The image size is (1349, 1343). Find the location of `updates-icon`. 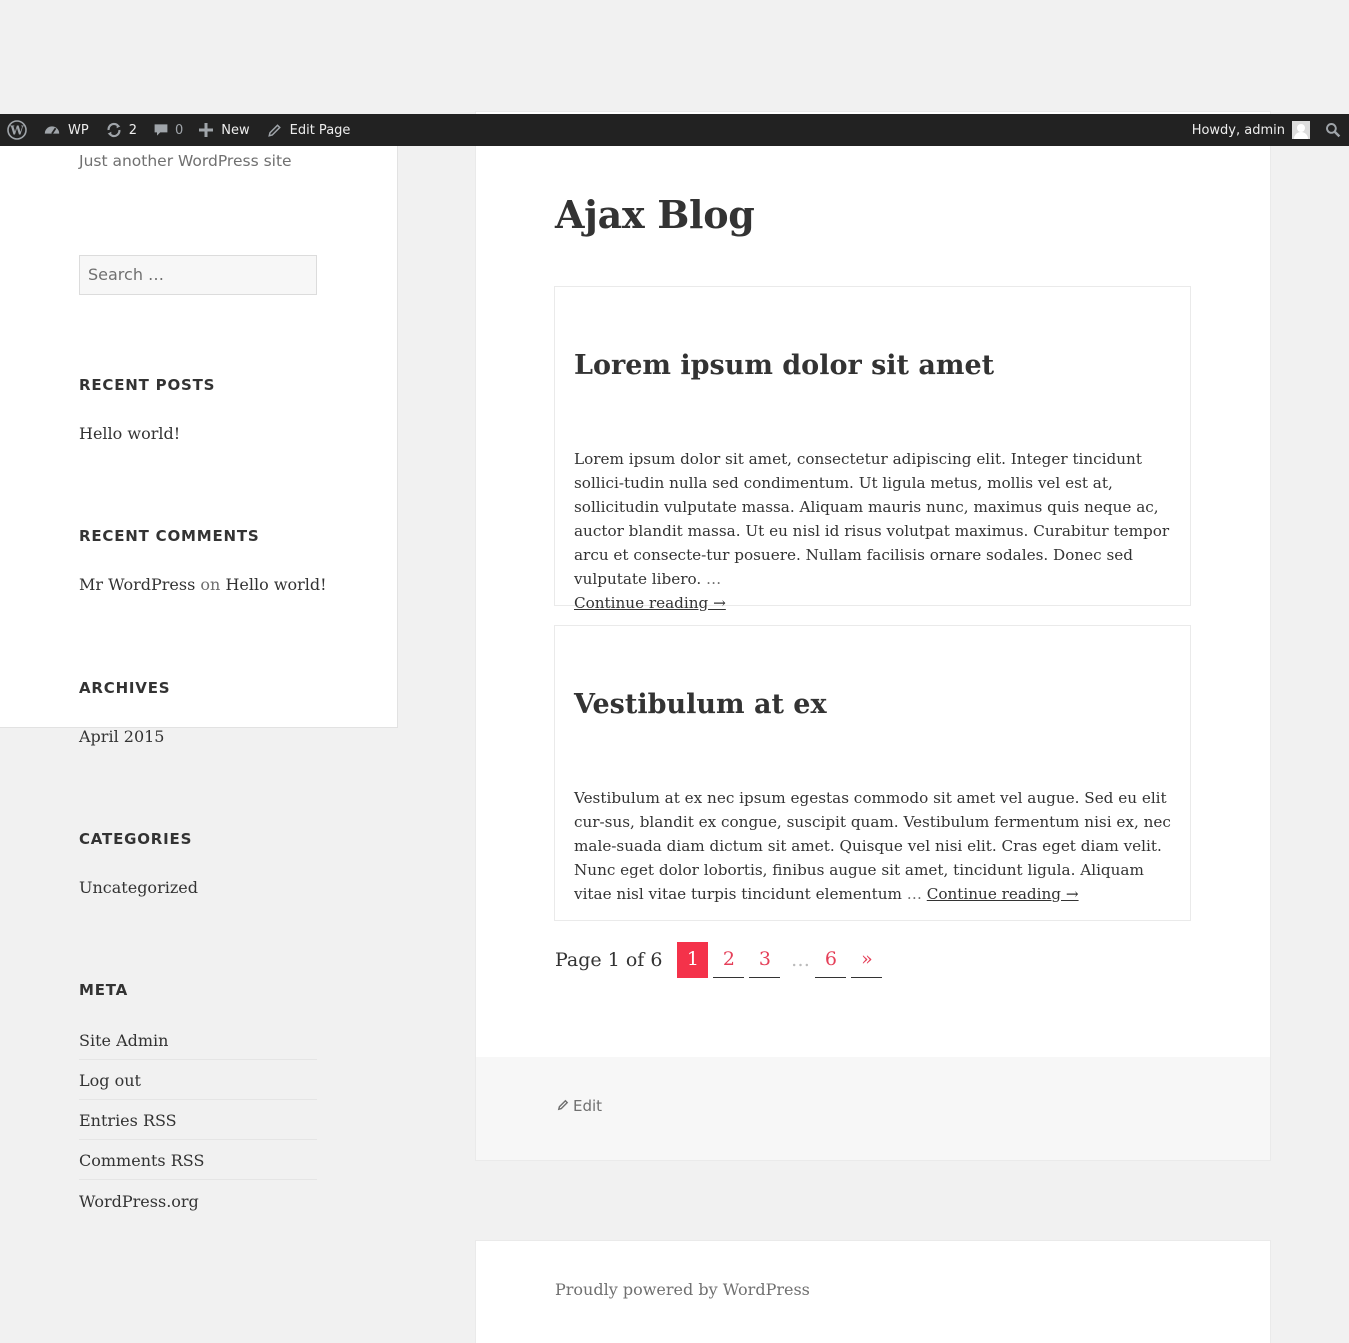

updates-icon is located at coordinates (114, 130).